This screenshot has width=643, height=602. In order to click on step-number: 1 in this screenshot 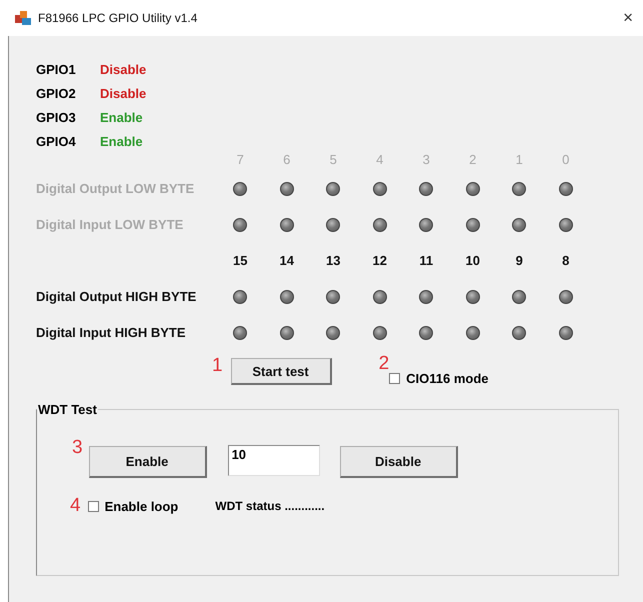, I will do `click(217, 366)`.